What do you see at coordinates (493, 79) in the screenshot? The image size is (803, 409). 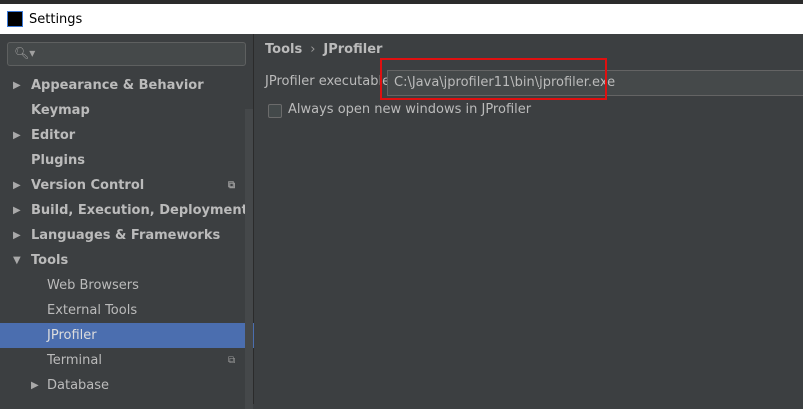 I see `highlight-box` at bounding box center [493, 79].